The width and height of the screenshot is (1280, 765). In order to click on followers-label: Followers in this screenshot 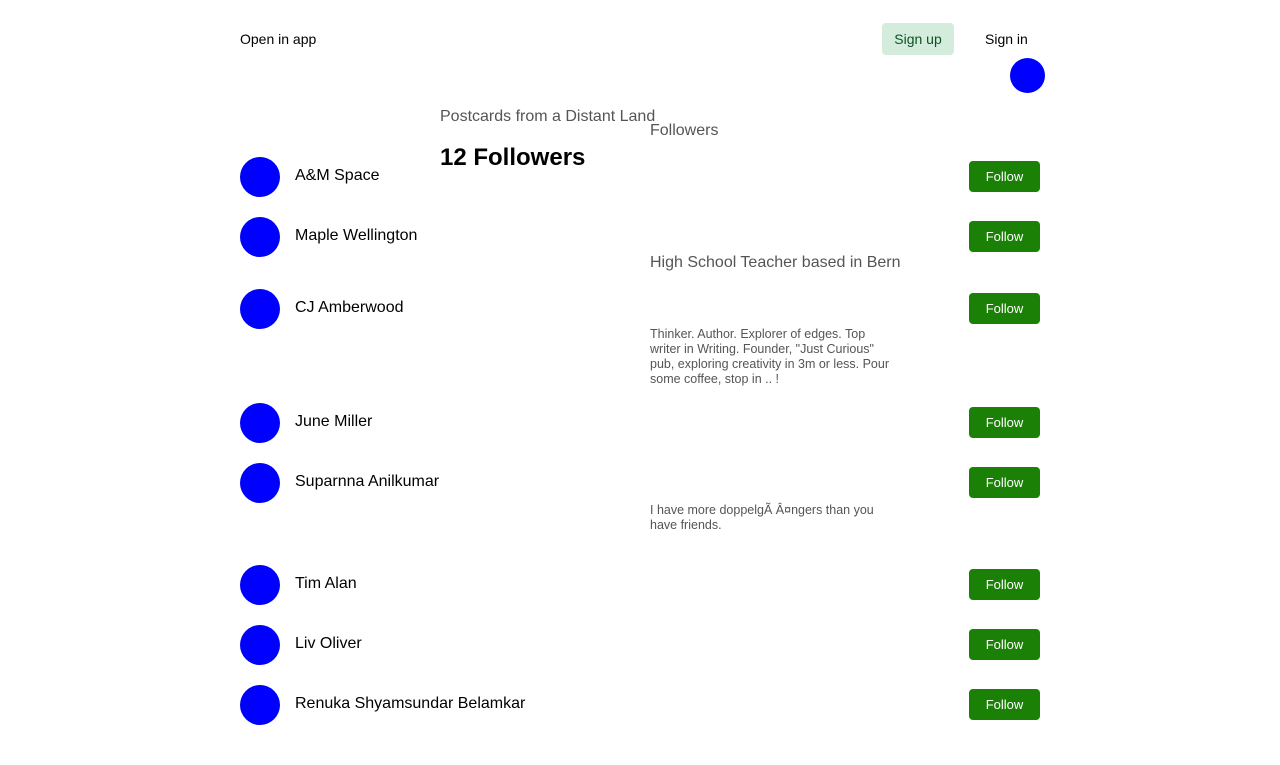, I will do `click(684, 130)`.